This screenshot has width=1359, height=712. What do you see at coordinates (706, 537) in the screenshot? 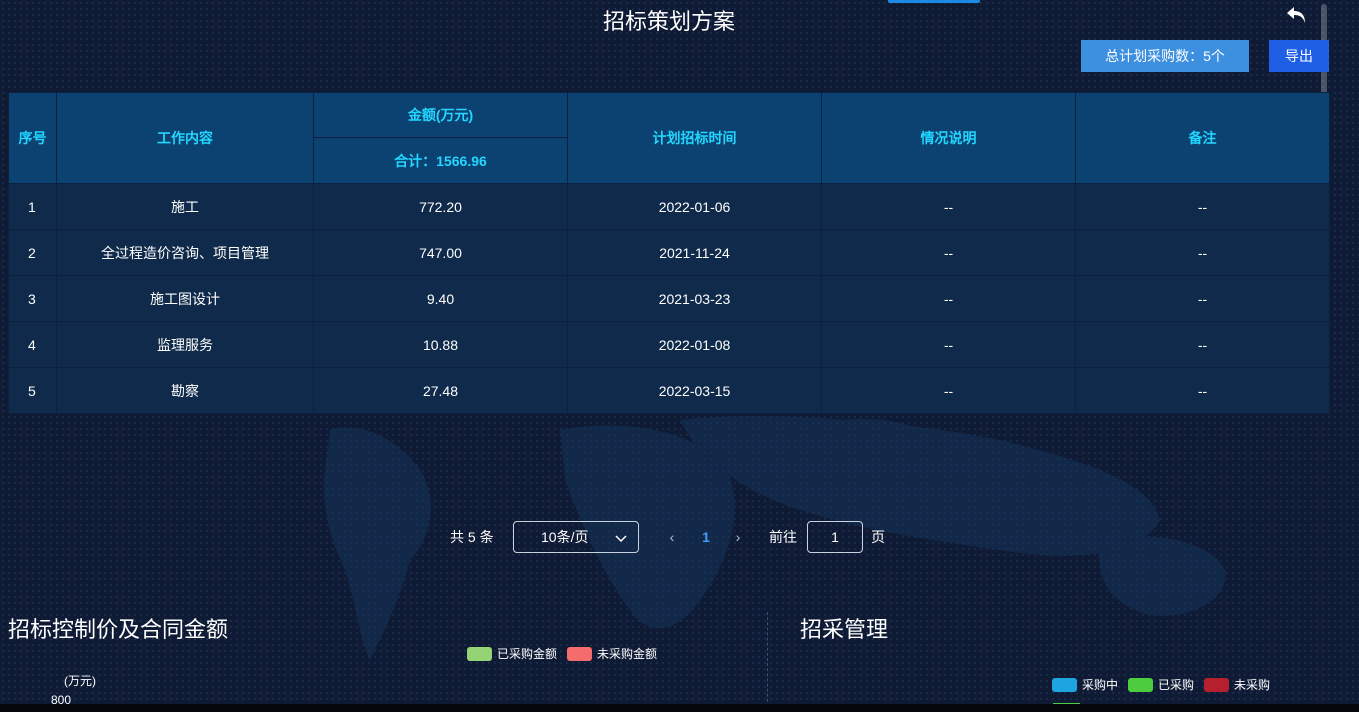
I see `page-number-1: 1` at bounding box center [706, 537].